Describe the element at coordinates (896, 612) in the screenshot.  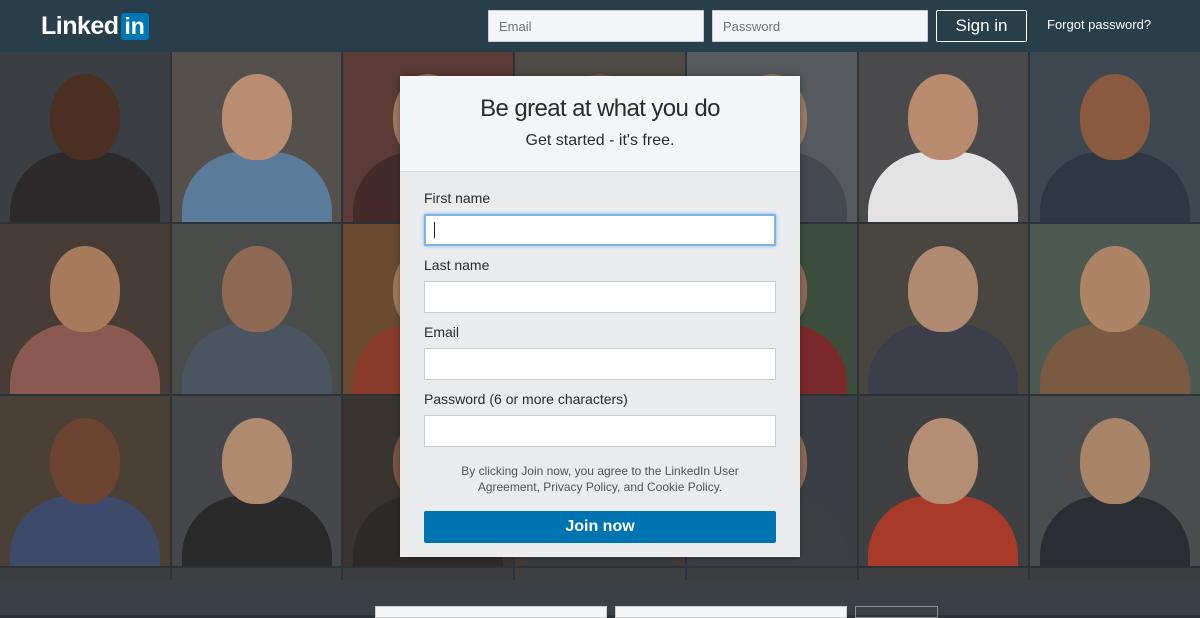
I see `bottom-button` at that location.